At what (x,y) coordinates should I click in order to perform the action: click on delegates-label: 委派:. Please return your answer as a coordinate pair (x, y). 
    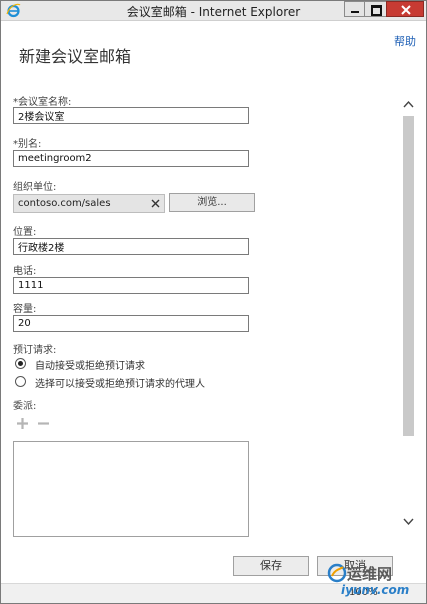
    Looking at the image, I should click on (25, 406).